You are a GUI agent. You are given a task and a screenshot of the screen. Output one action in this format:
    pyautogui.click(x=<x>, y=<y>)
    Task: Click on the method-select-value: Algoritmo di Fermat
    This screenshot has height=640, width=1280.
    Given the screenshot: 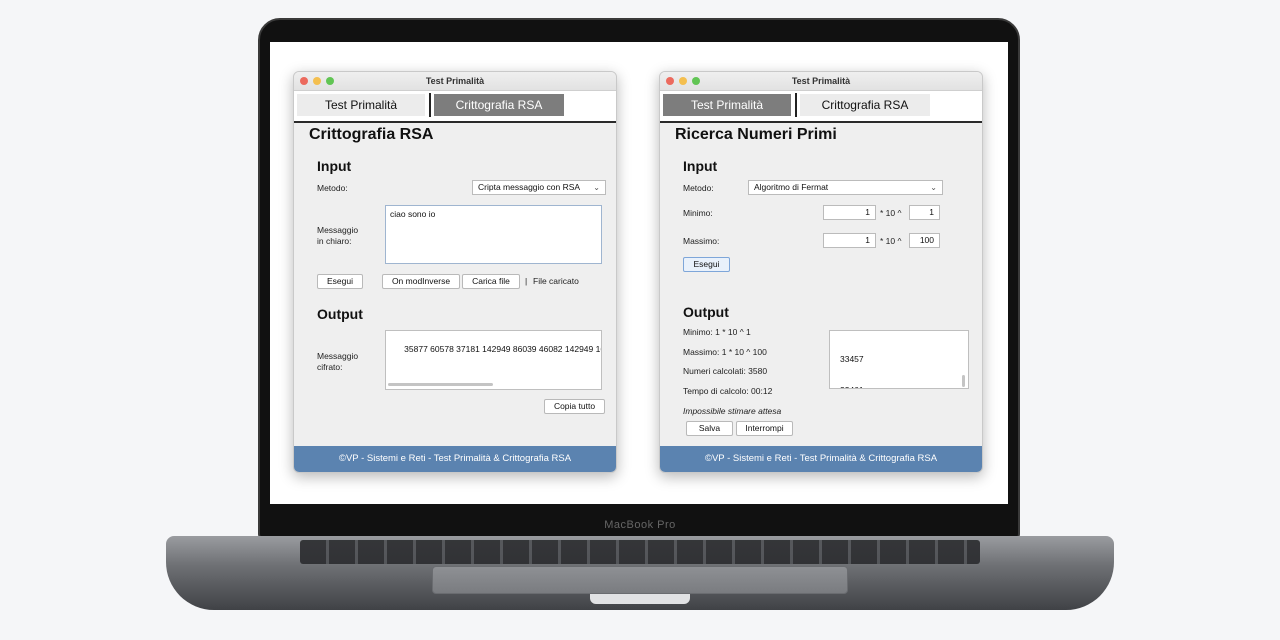 What is the action you would take?
    pyautogui.click(x=791, y=187)
    